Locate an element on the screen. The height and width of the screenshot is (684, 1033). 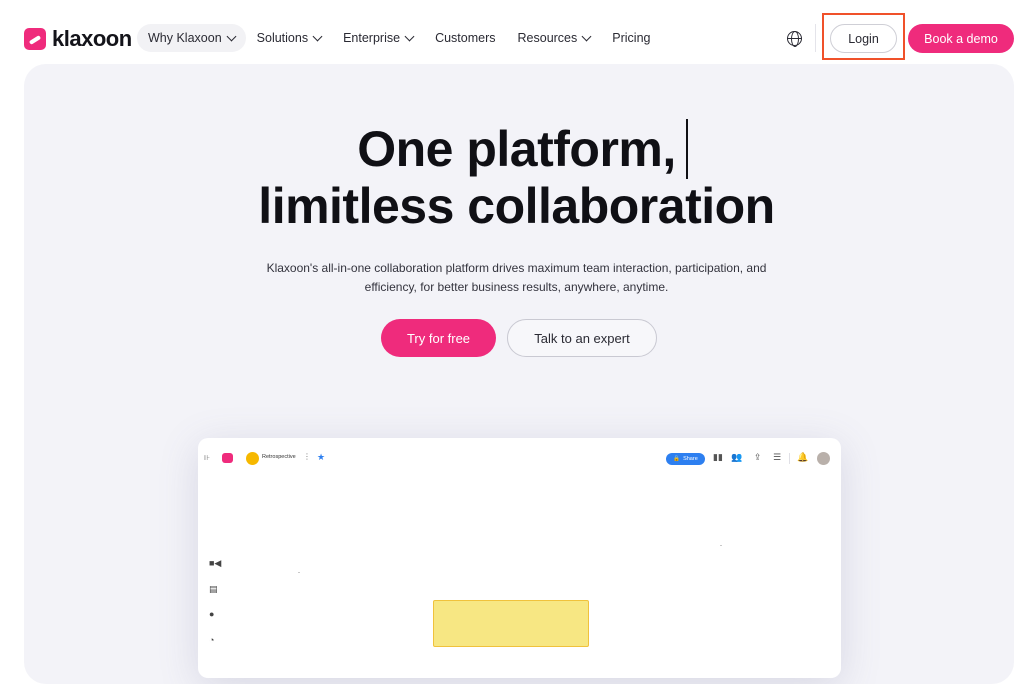
collapse-sidebar-icon: ⊪ is located at coordinates (207, 458).